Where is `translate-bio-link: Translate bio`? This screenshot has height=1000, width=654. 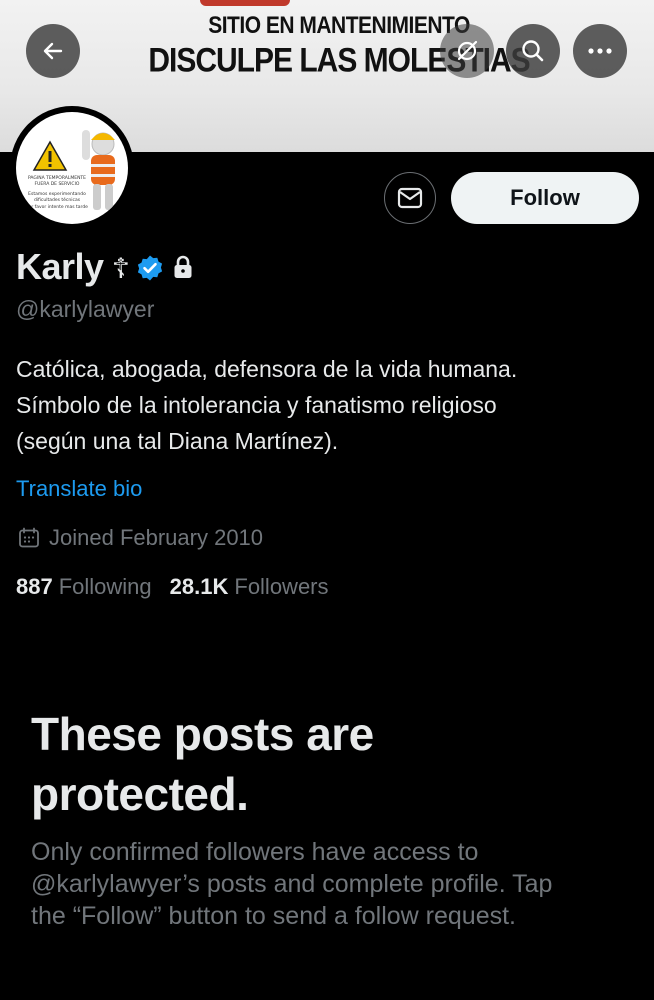 translate-bio-link: Translate bio is located at coordinates (79, 489).